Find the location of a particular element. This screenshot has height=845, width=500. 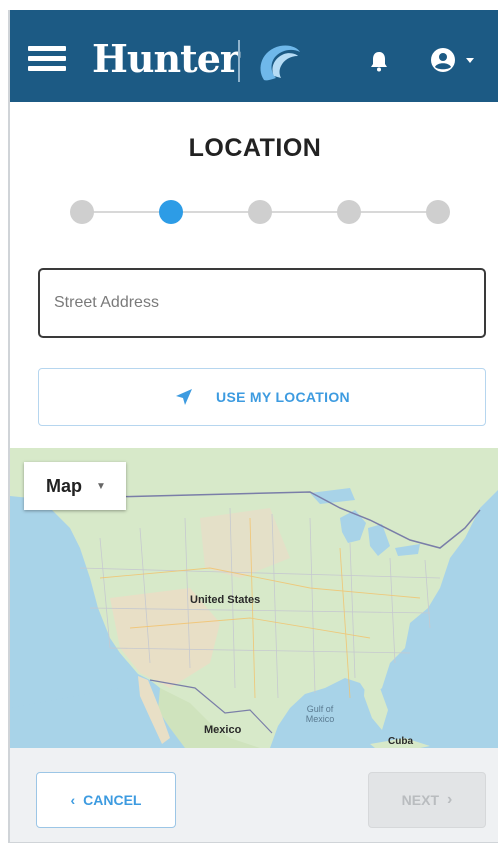

hunter-swirl-icon is located at coordinates (280, 63).